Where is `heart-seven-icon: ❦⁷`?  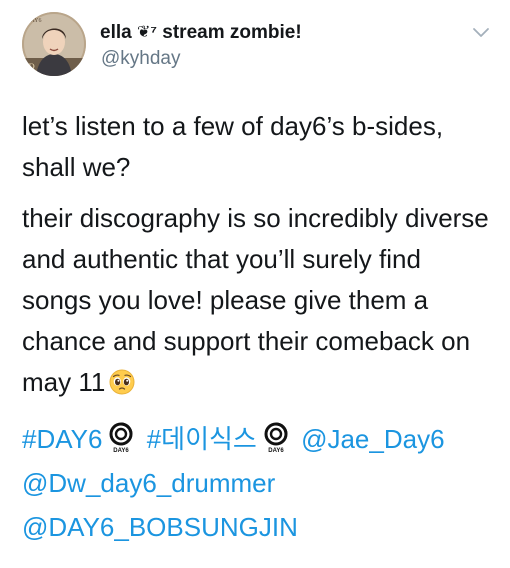
heart-seven-icon: ❦⁷ is located at coordinates (146, 32).